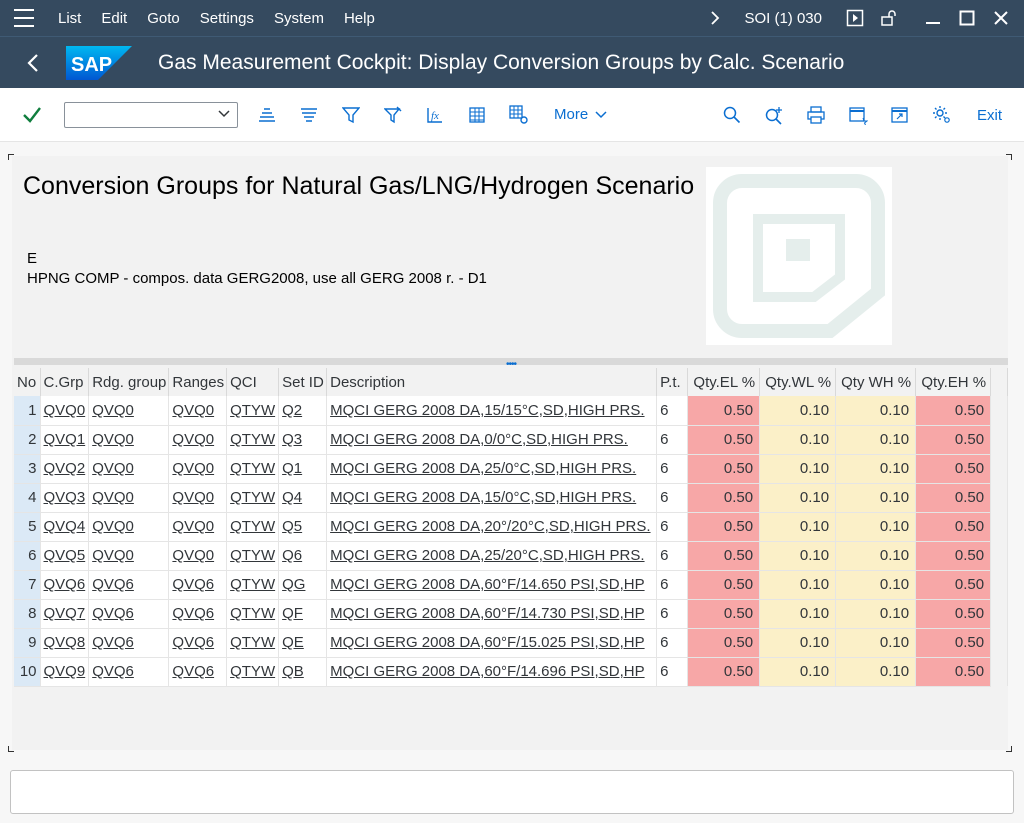  What do you see at coordinates (993, 115) in the screenshot?
I see `exit-button: Exit` at bounding box center [993, 115].